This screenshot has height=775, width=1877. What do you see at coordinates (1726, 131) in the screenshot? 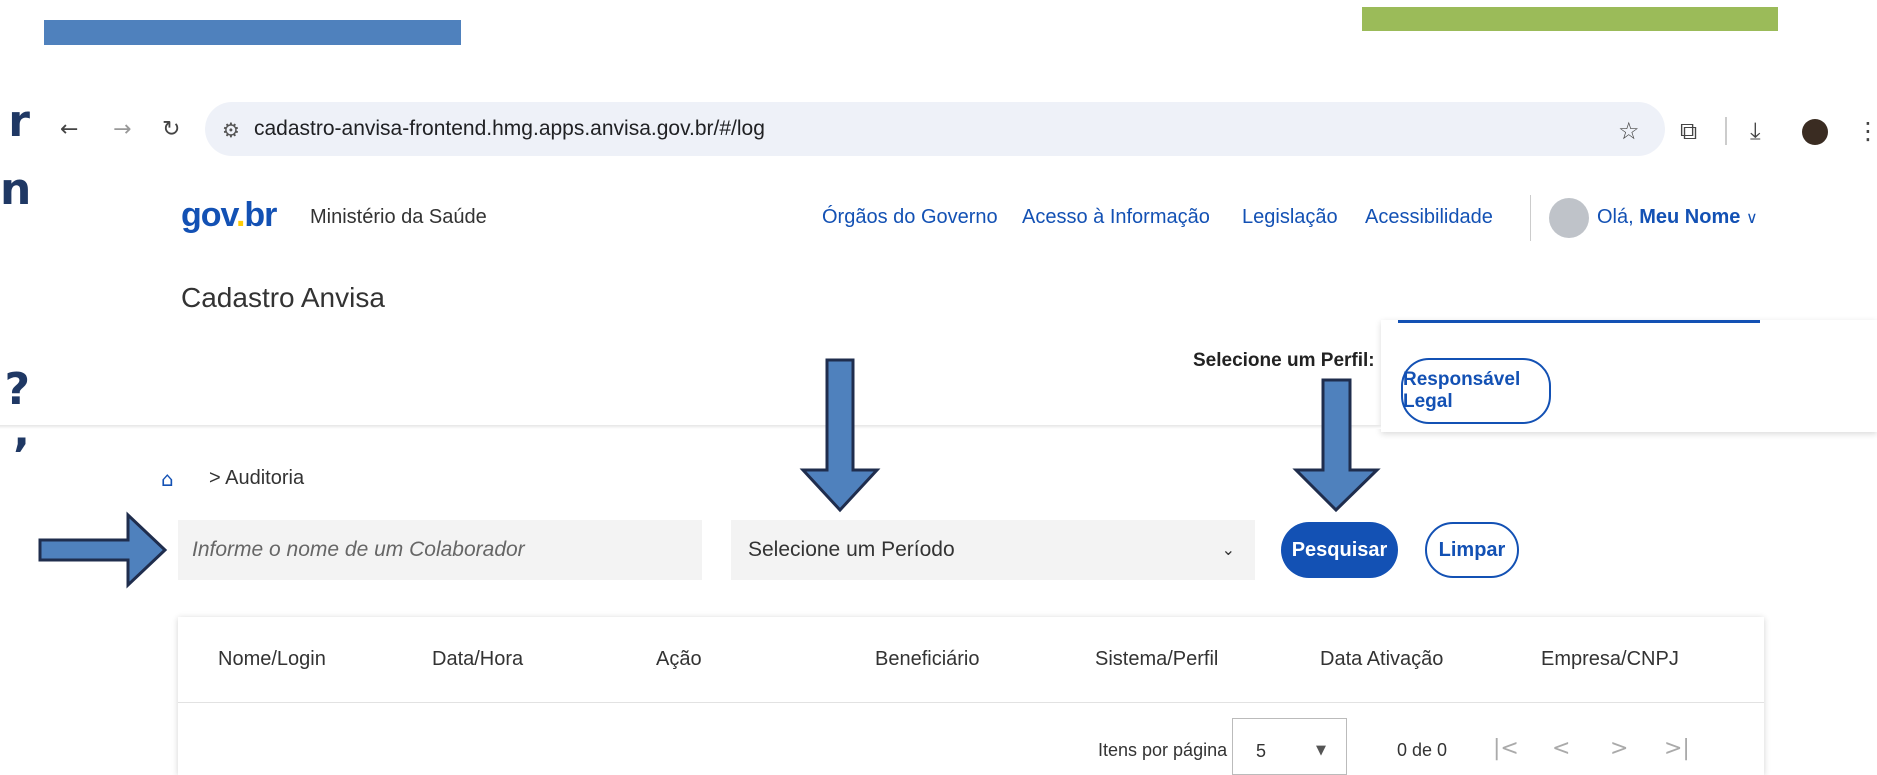
I see `toolbar-divider` at bounding box center [1726, 131].